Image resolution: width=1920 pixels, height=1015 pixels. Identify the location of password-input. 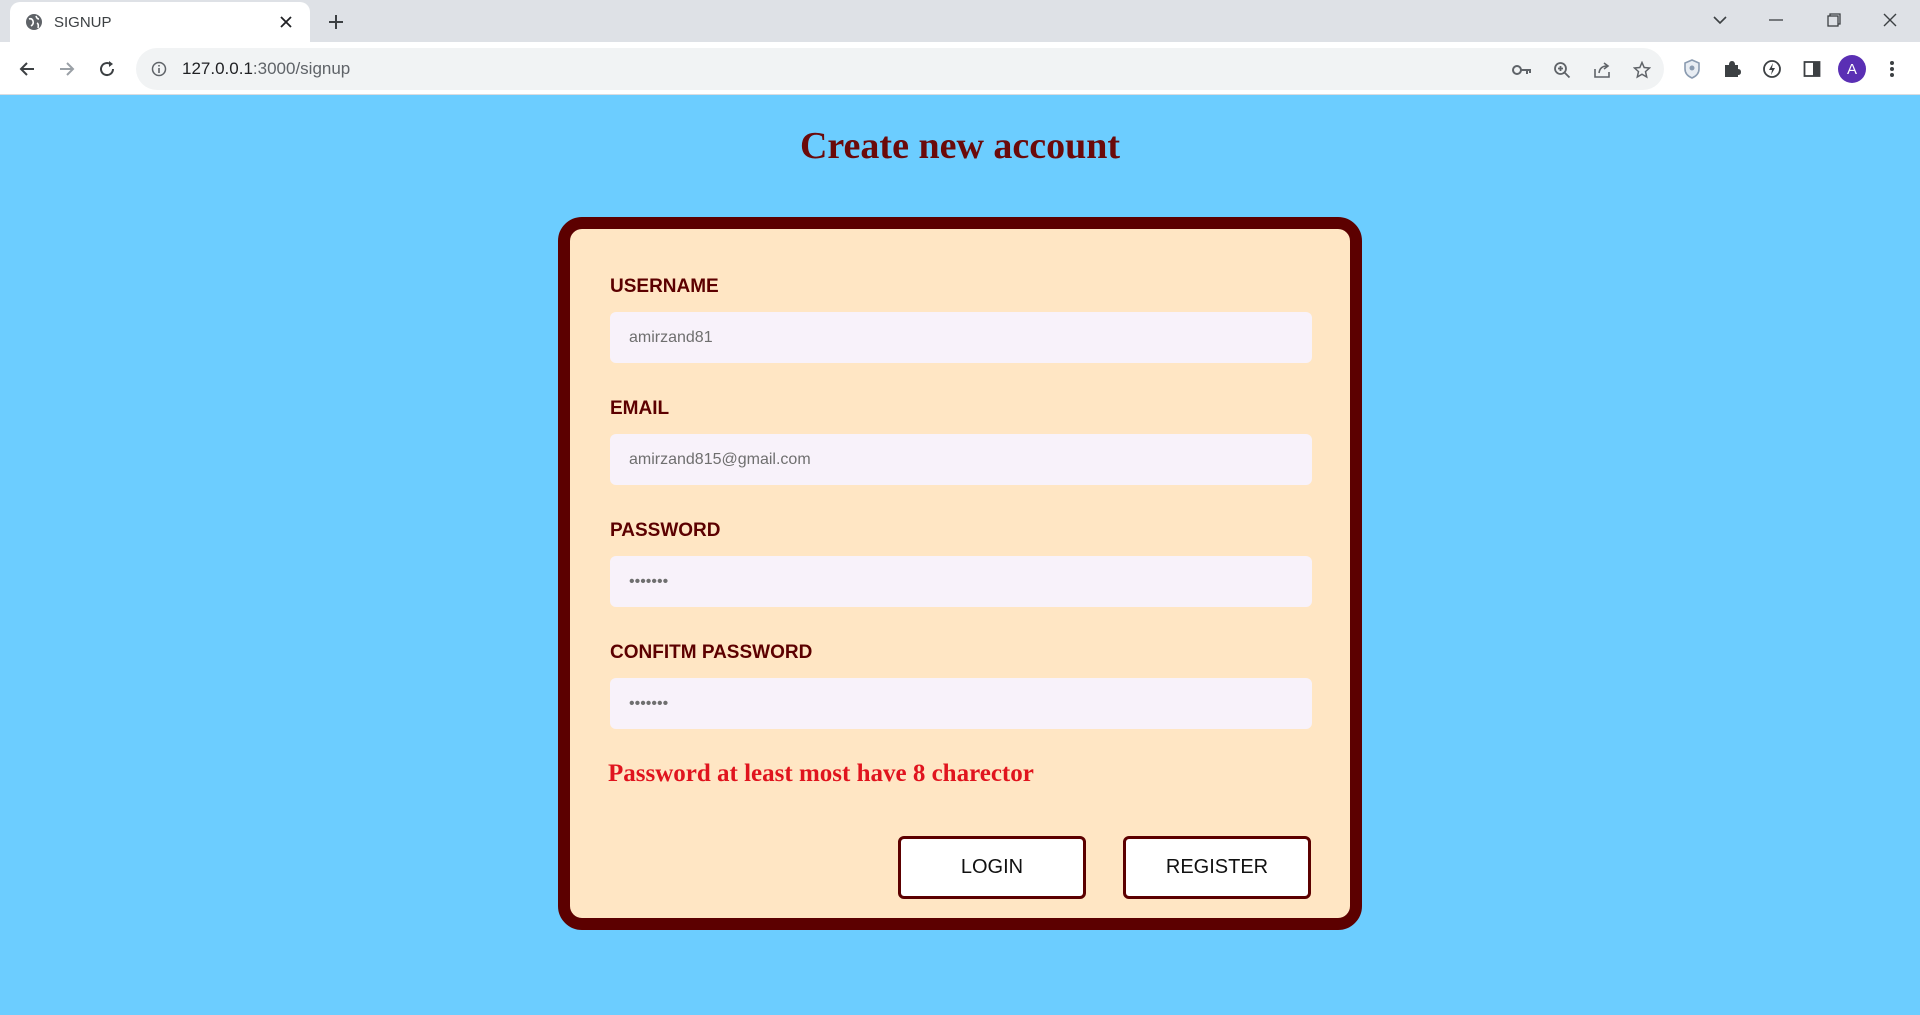
(961, 581).